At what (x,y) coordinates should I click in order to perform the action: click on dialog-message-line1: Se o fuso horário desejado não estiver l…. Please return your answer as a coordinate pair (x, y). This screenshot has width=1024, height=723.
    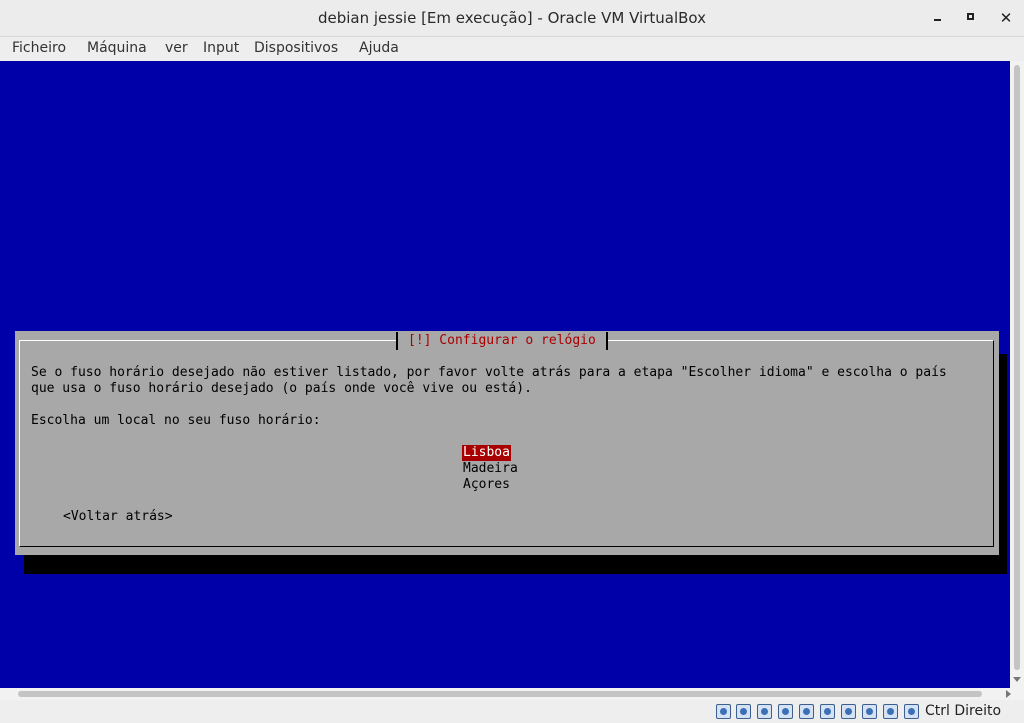
    Looking at the image, I should click on (489, 372).